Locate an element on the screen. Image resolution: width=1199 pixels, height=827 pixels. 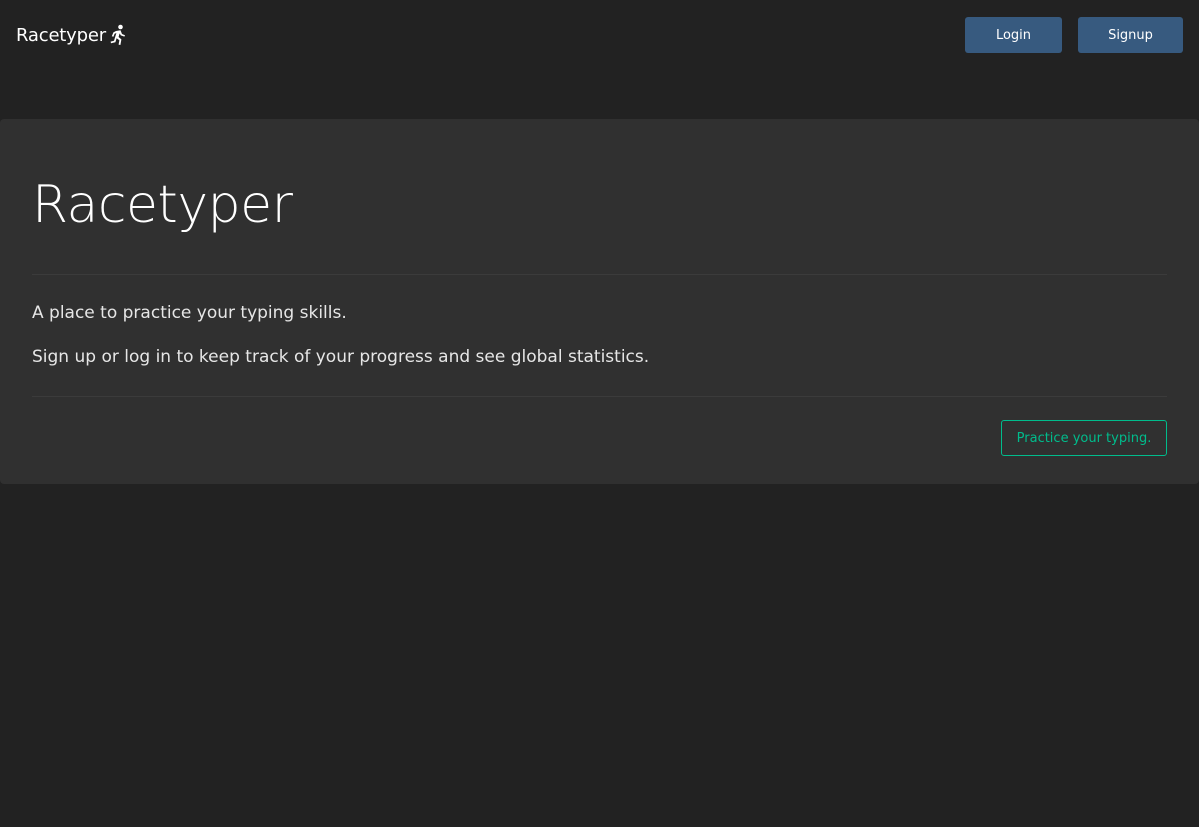
brand-link: Racetyper is located at coordinates (71, 35).